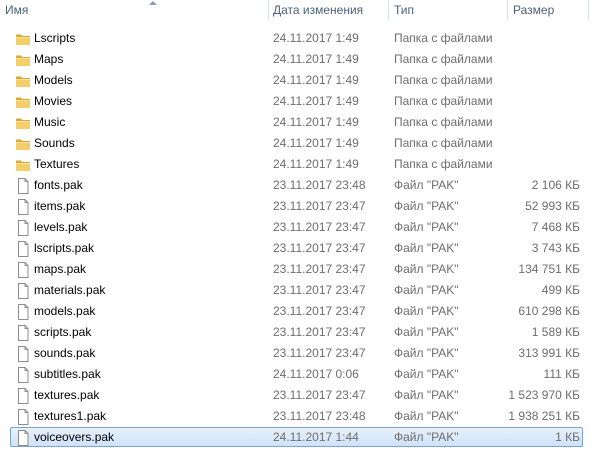  Describe the element at coordinates (544, 416) in the screenshot. I see `item-size: 1 938 251 КБ` at that location.